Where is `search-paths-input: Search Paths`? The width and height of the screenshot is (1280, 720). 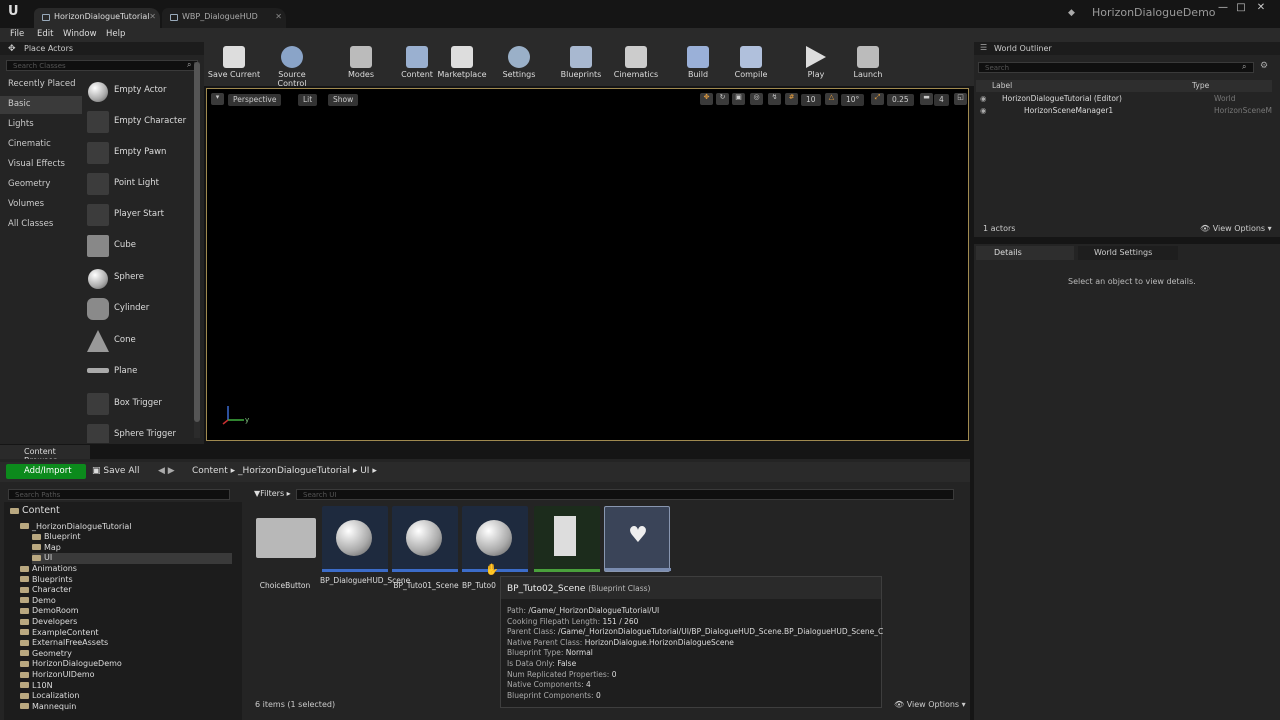 search-paths-input: Search Paths is located at coordinates (119, 494).